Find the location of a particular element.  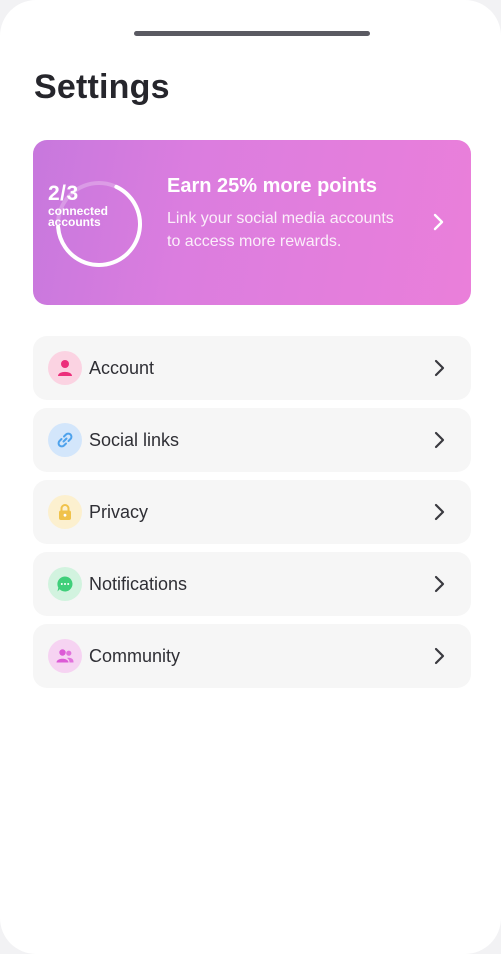

settings-item-social-links: Social links is located at coordinates (252, 440).